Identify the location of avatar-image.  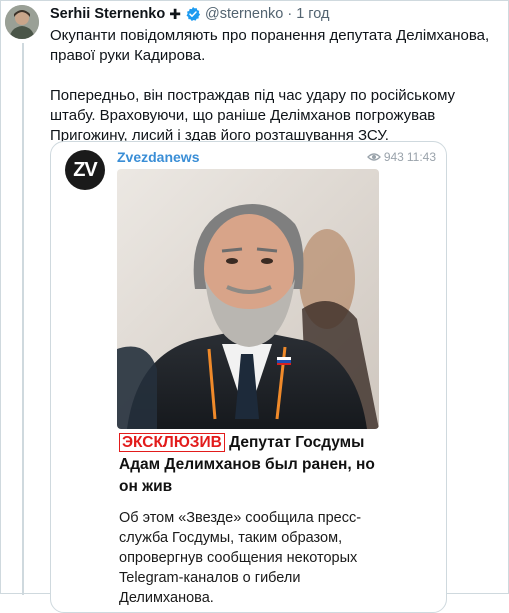
(22, 22).